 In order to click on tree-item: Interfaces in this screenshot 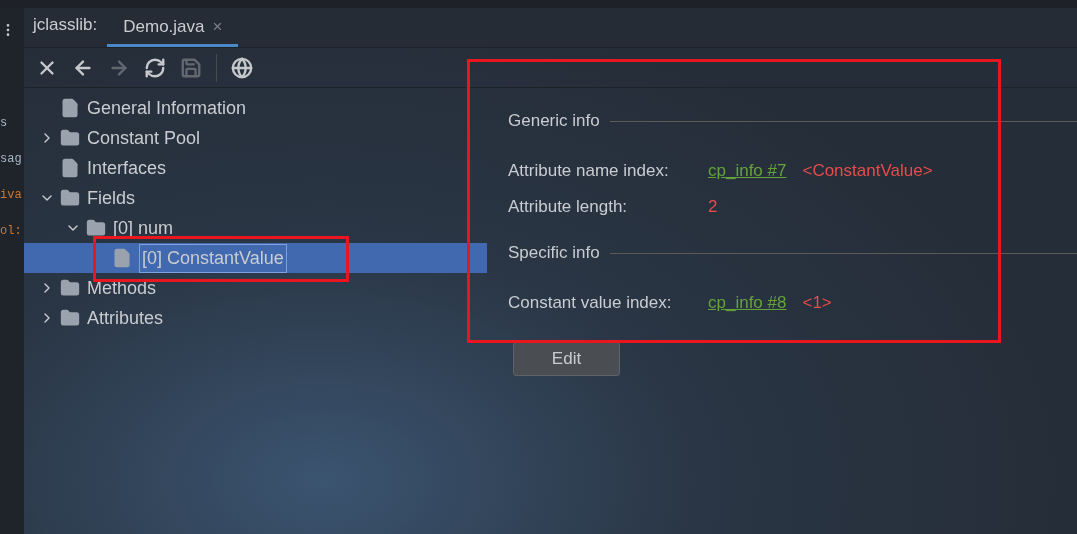, I will do `click(255, 168)`.